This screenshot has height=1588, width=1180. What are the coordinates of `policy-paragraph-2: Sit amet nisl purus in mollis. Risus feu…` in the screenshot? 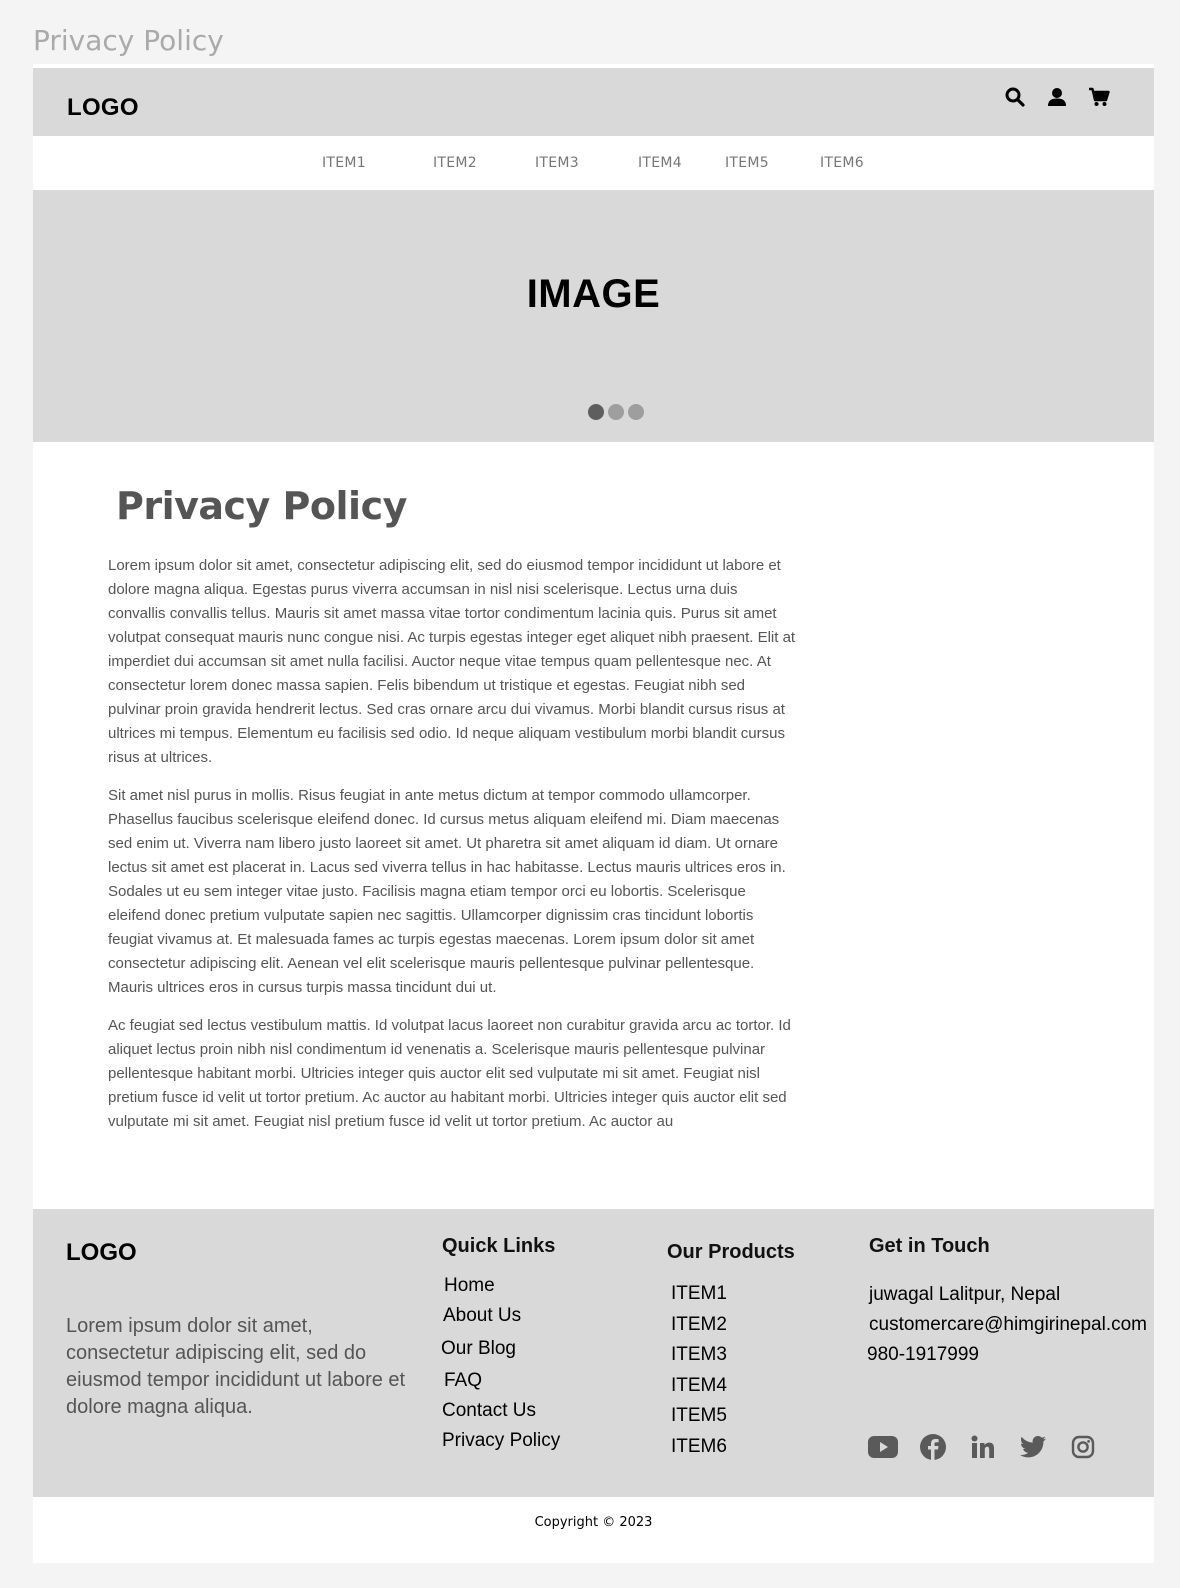 It's located at (447, 891).